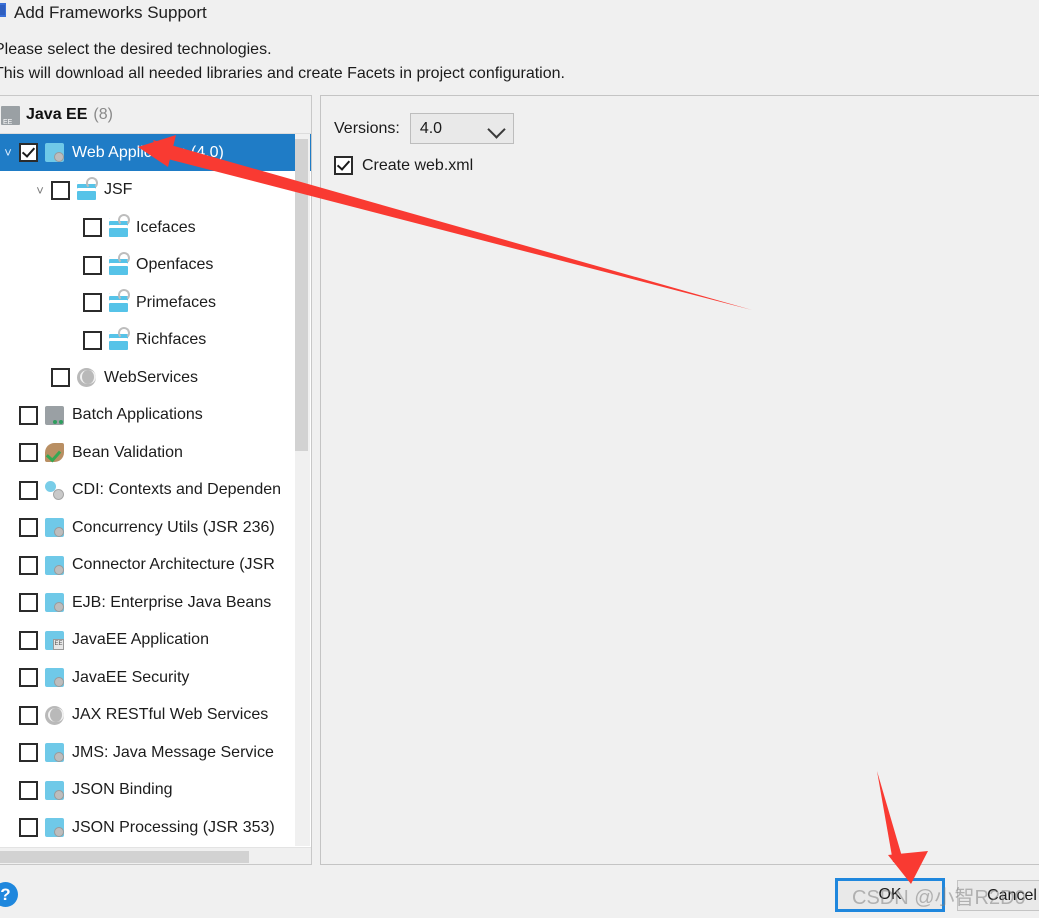  I want to click on jms-icon, so click(54, 752).